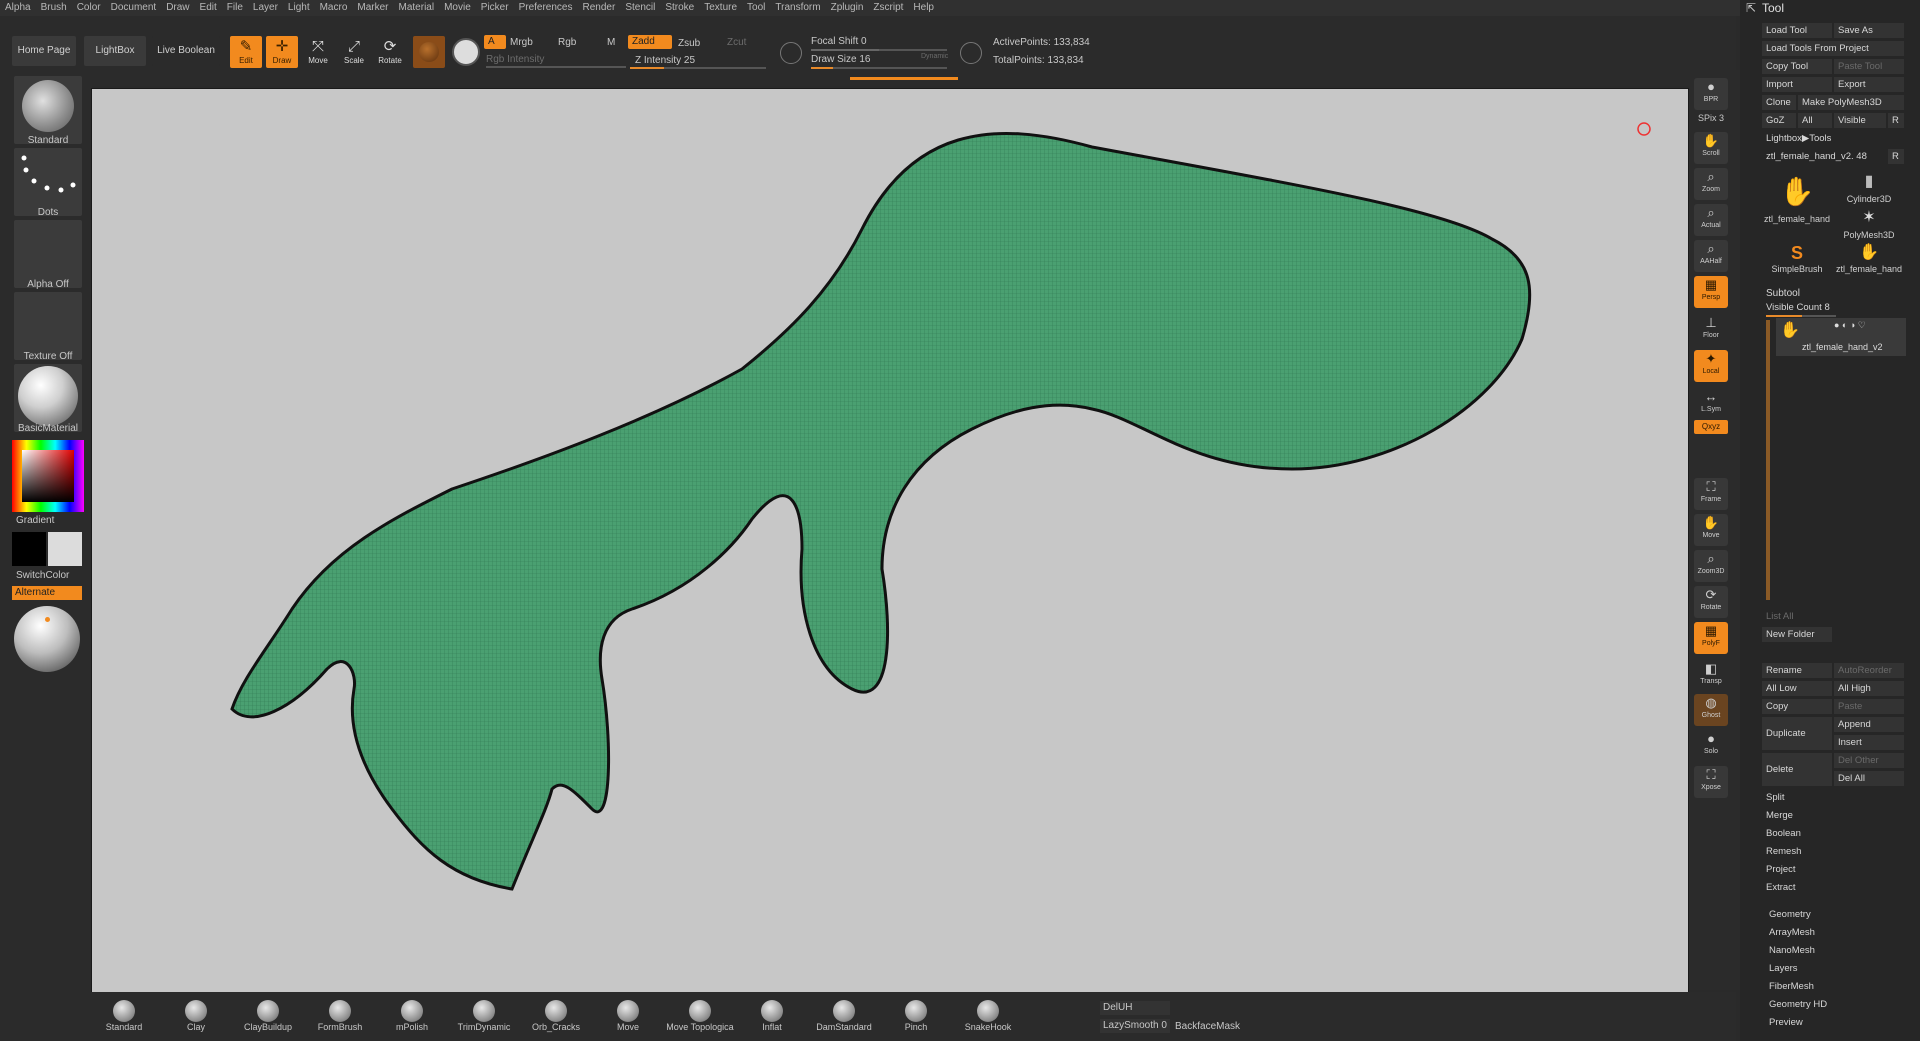 This screenshot has height=1041, width=1920. I want to click on aahalf-button: ⌕ AAHalf, so click(1711, 256).